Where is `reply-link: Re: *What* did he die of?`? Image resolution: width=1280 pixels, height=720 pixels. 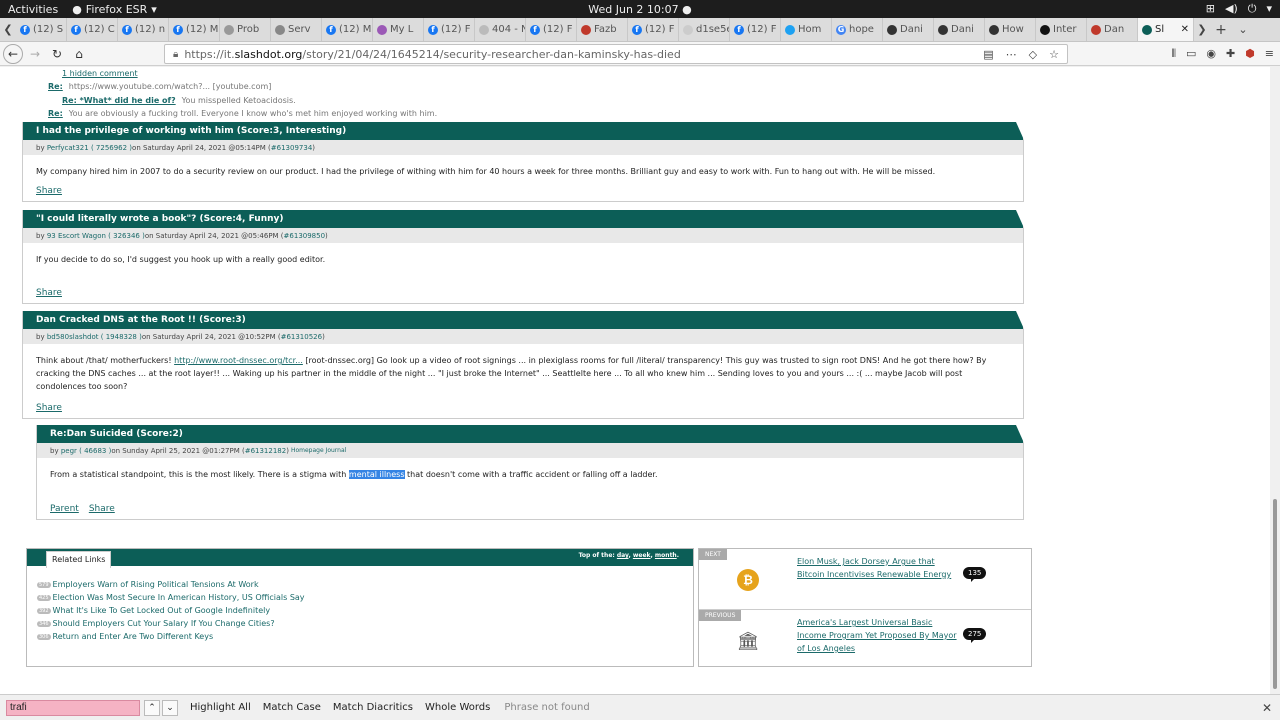
reply-link: Re: *What* did he die of? is located at coordinates (119, 100).